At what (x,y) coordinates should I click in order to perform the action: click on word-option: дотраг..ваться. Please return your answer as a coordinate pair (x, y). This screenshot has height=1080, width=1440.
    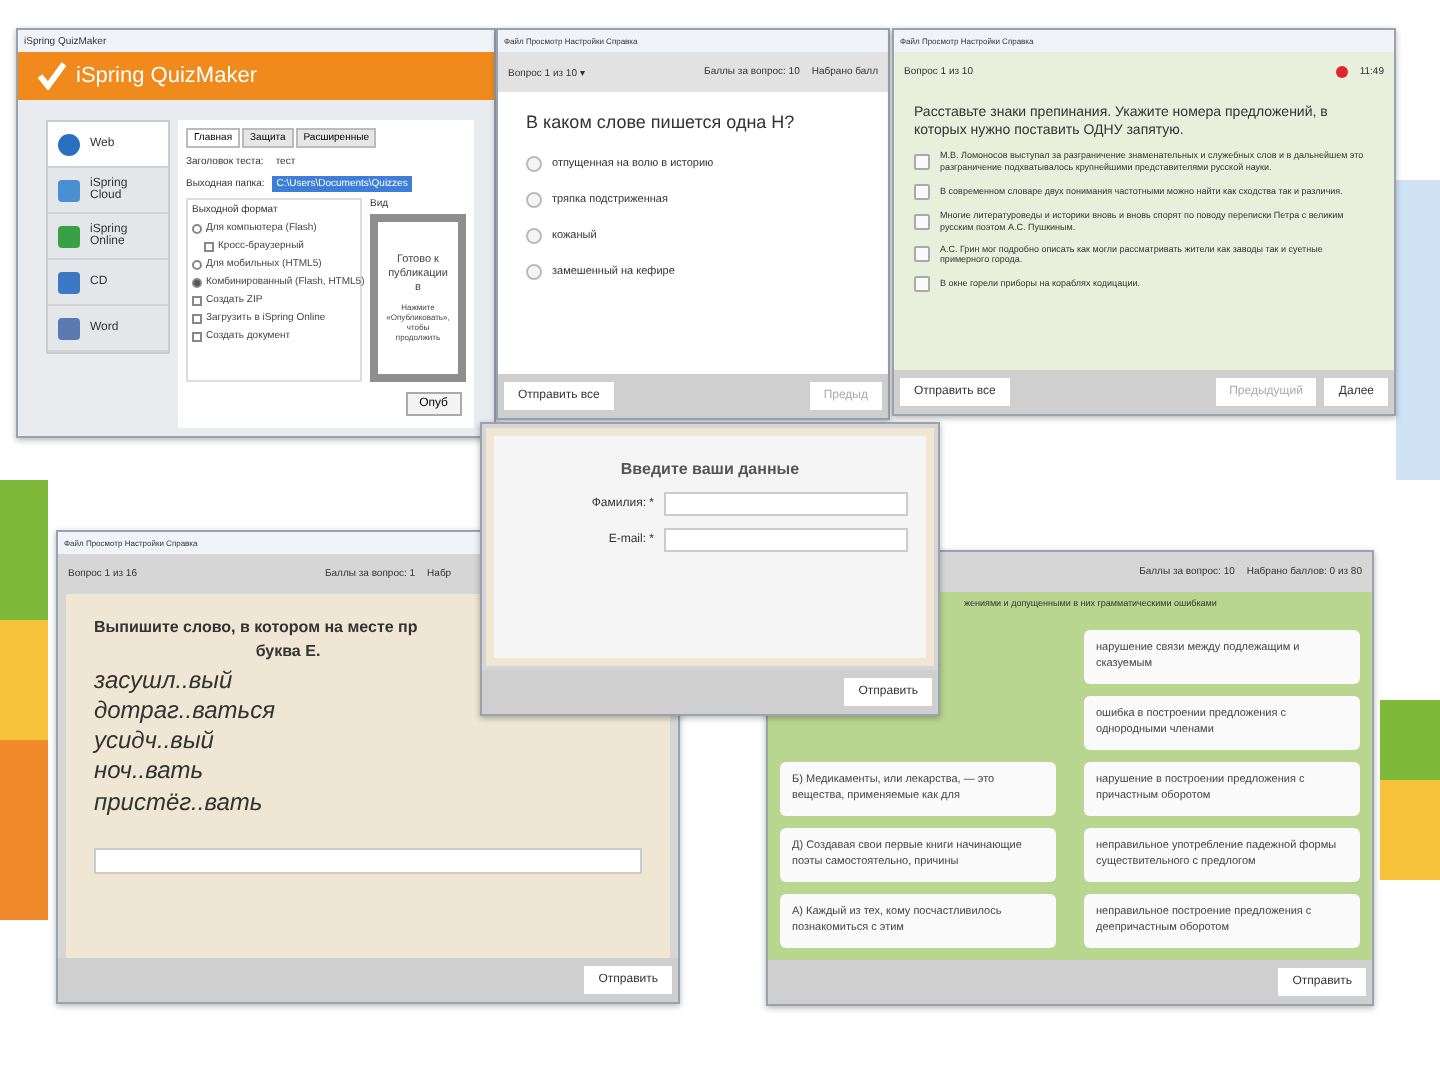
    Looking at the image, I should click on (368, 711).